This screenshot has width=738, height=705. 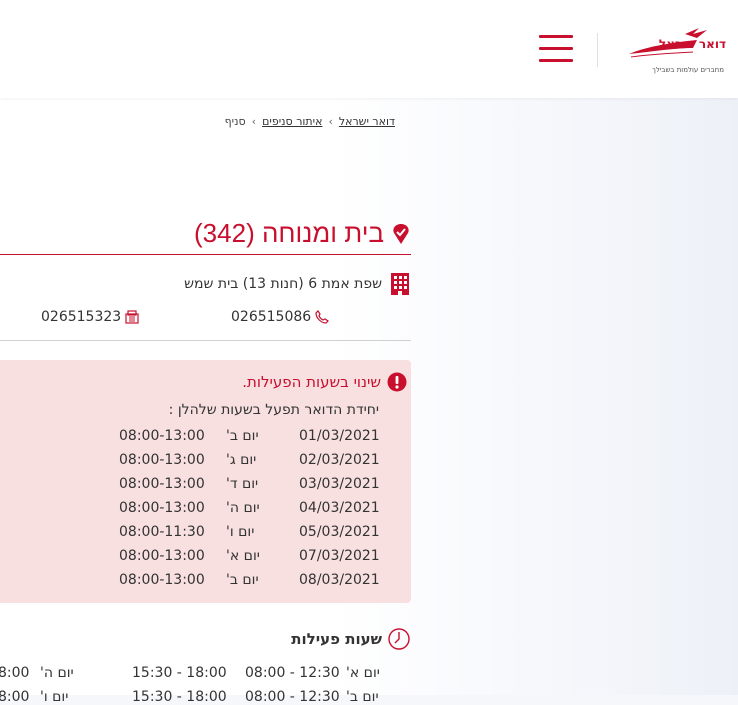 What do you see at coordinates (363, 673) in the screenshot?
I see `hours-day: יום א'` at bounding box center [363, 673].